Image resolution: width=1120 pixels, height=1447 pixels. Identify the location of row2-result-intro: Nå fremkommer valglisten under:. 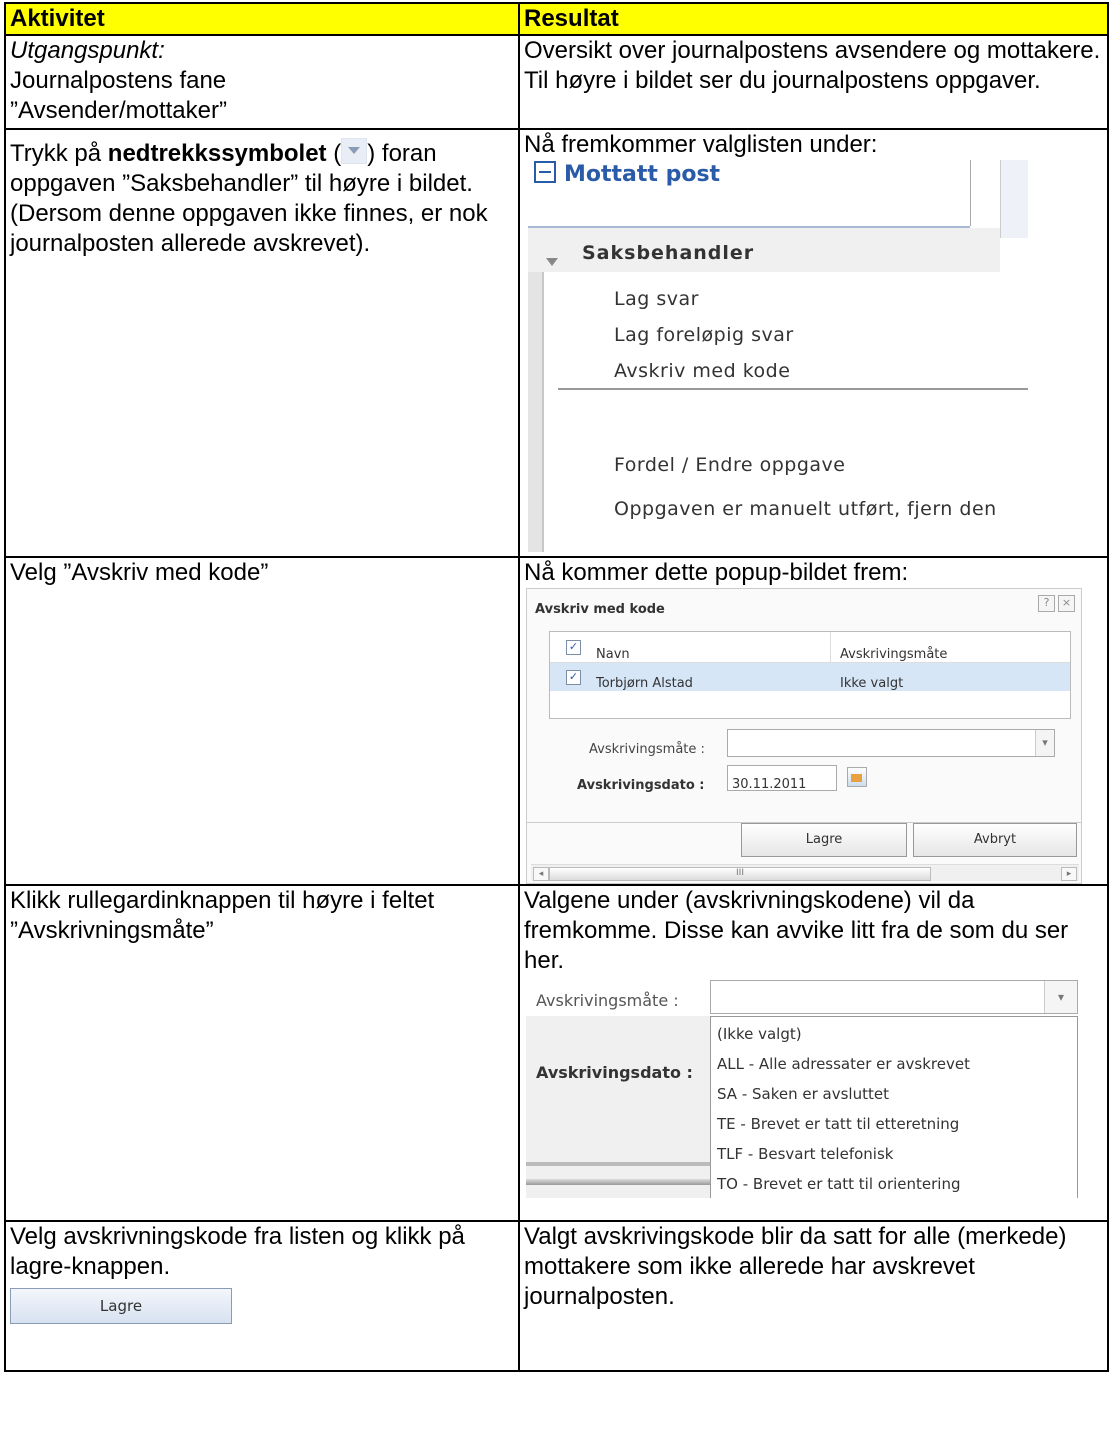
(701, 144).